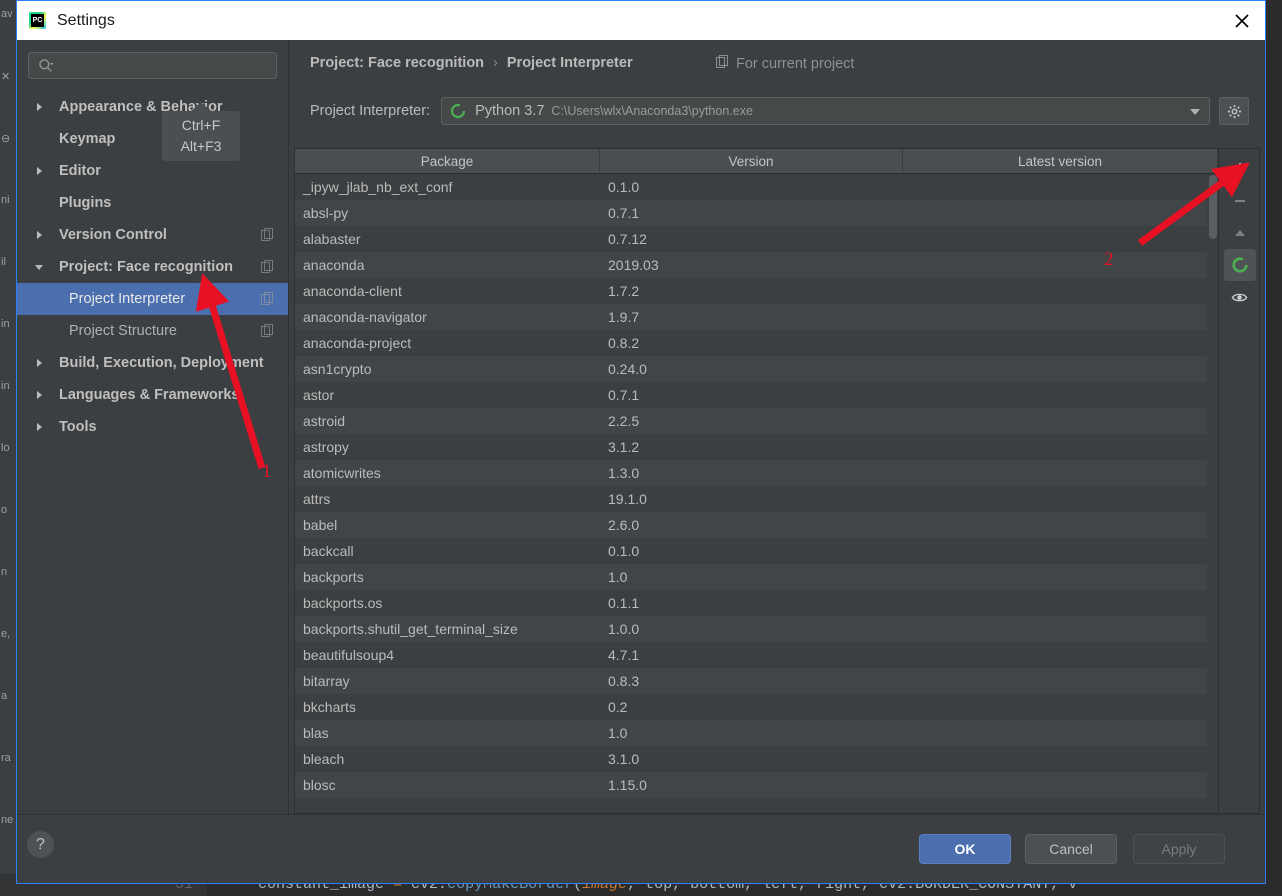 Image resolution: width=1282 pixels, height=896 pixels. What do you see at coordinates (756, 291) in the screenshot?
I see `table-row: anaconda-client 1.7.2` at bounding box center [756, 291].